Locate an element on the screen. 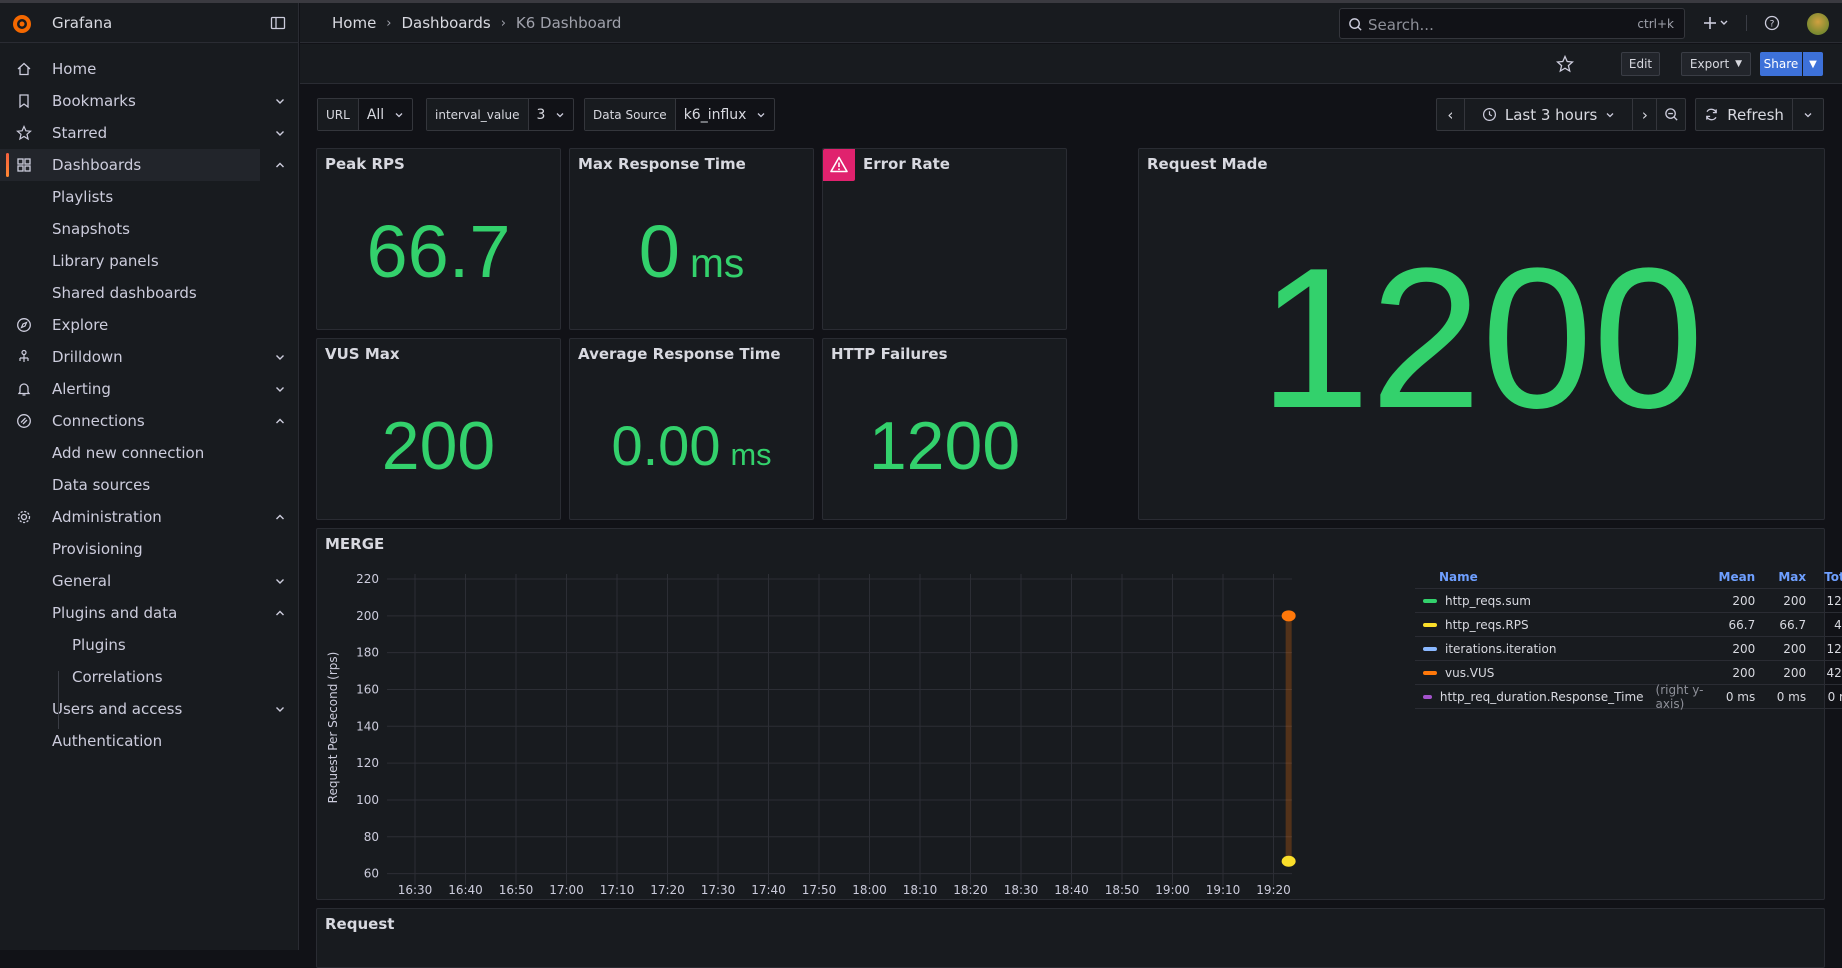  legend-row: iterations.iteration 200 200 1200 is located at coordinates (1628, 649).